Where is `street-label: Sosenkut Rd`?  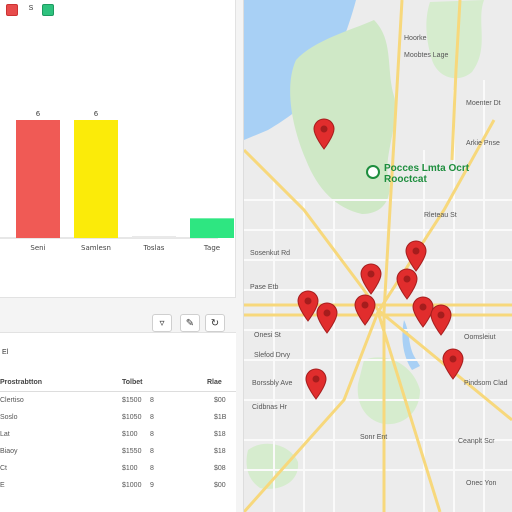 street-label: Sosenkut Rd is located at coordinates (270, 253).